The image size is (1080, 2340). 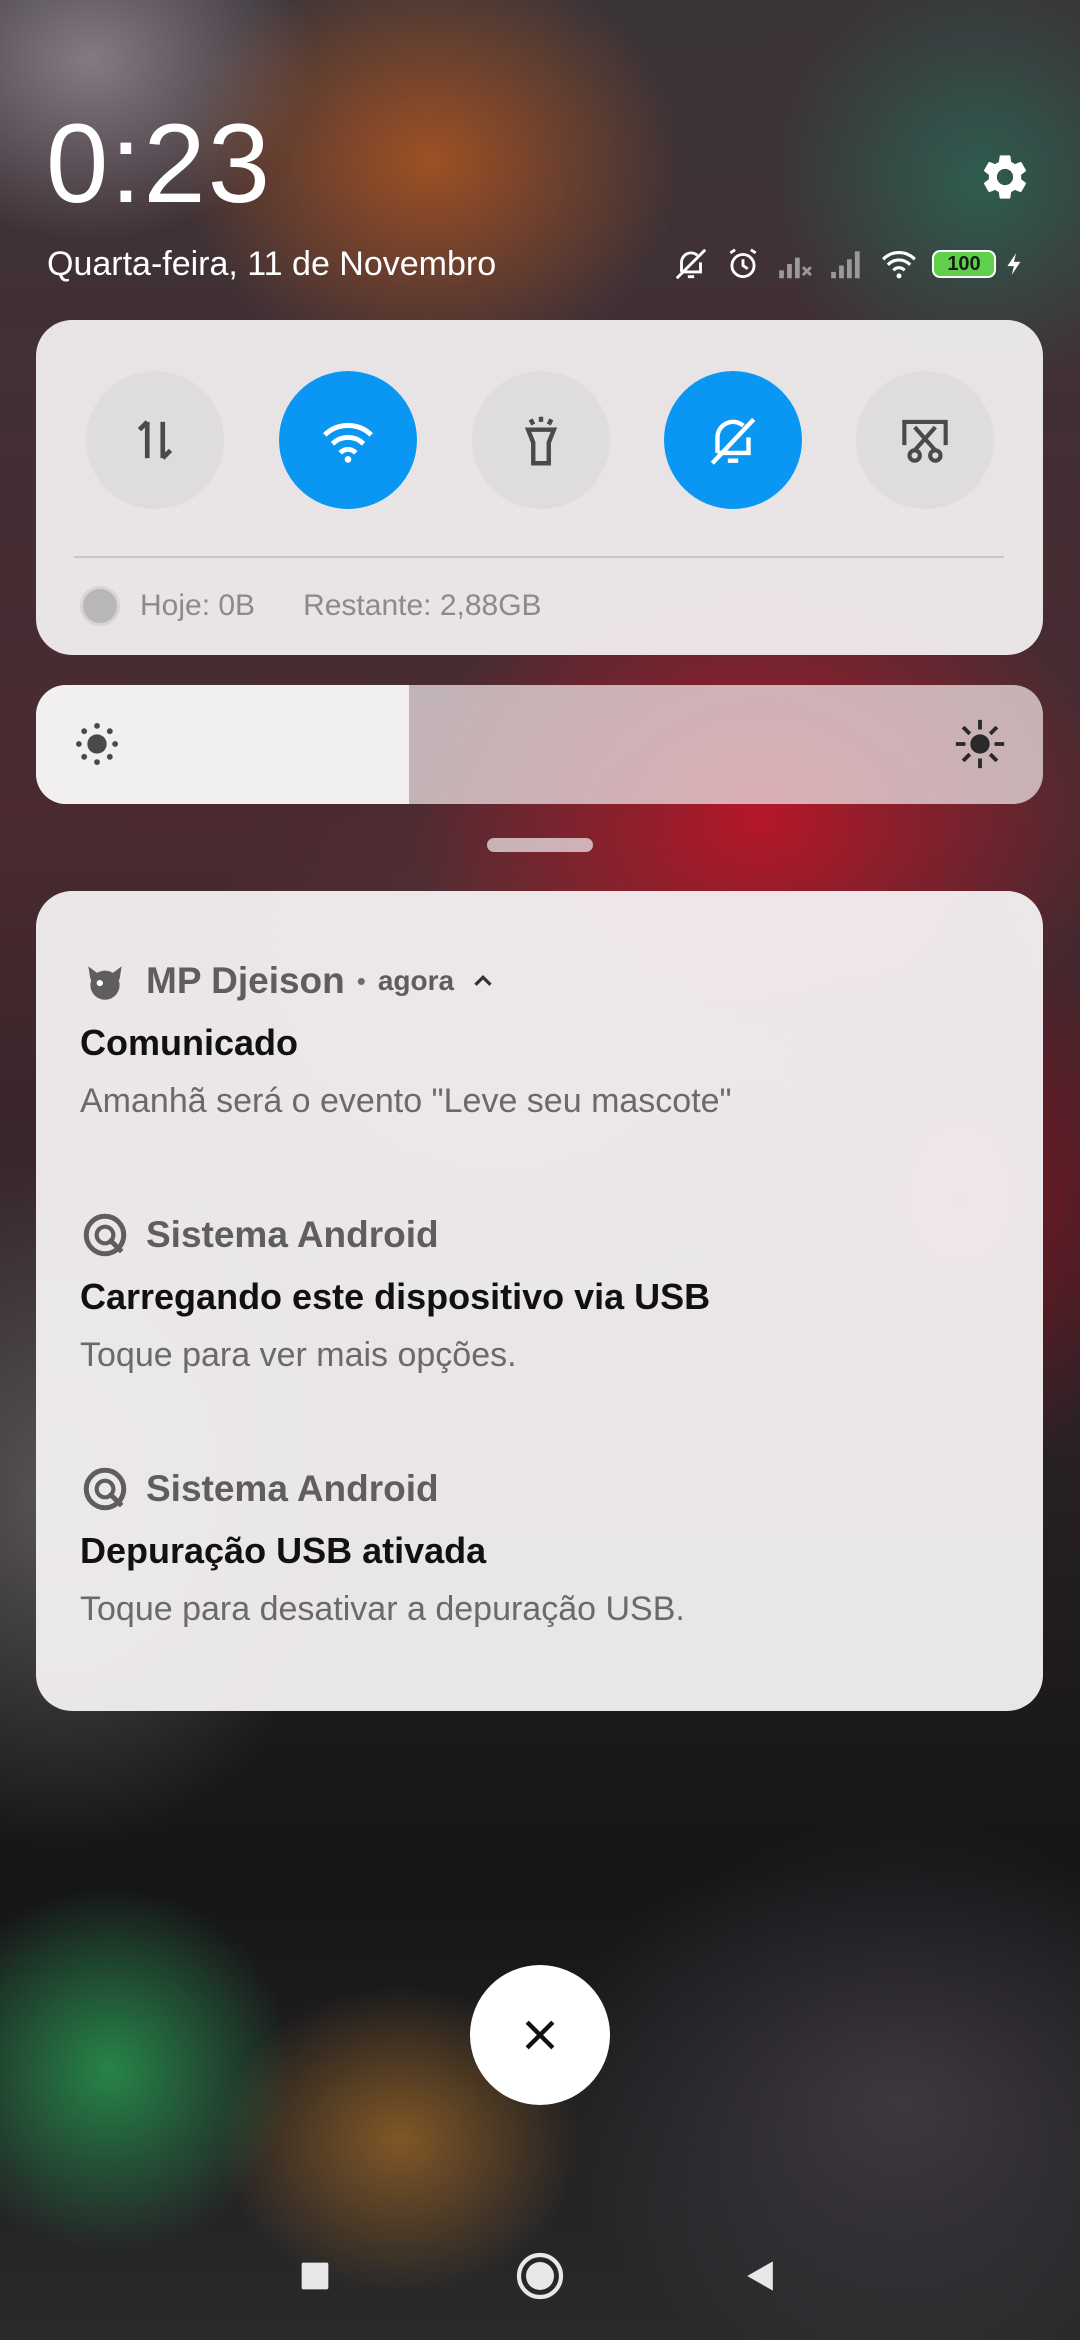 What do you see at coordinates (272, 264) in the screenshot?
I see `date-label: Quarta-feira, 11 de Novembro` at bounding box center [272, 264].